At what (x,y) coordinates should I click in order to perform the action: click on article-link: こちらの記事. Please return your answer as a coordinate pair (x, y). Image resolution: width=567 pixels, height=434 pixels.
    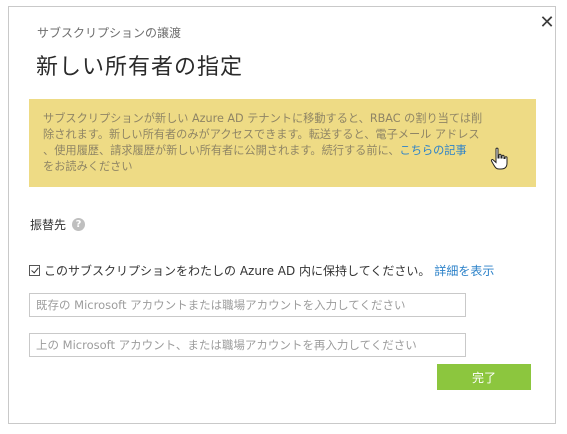
    Looking at the image, I should click on (433, 150).